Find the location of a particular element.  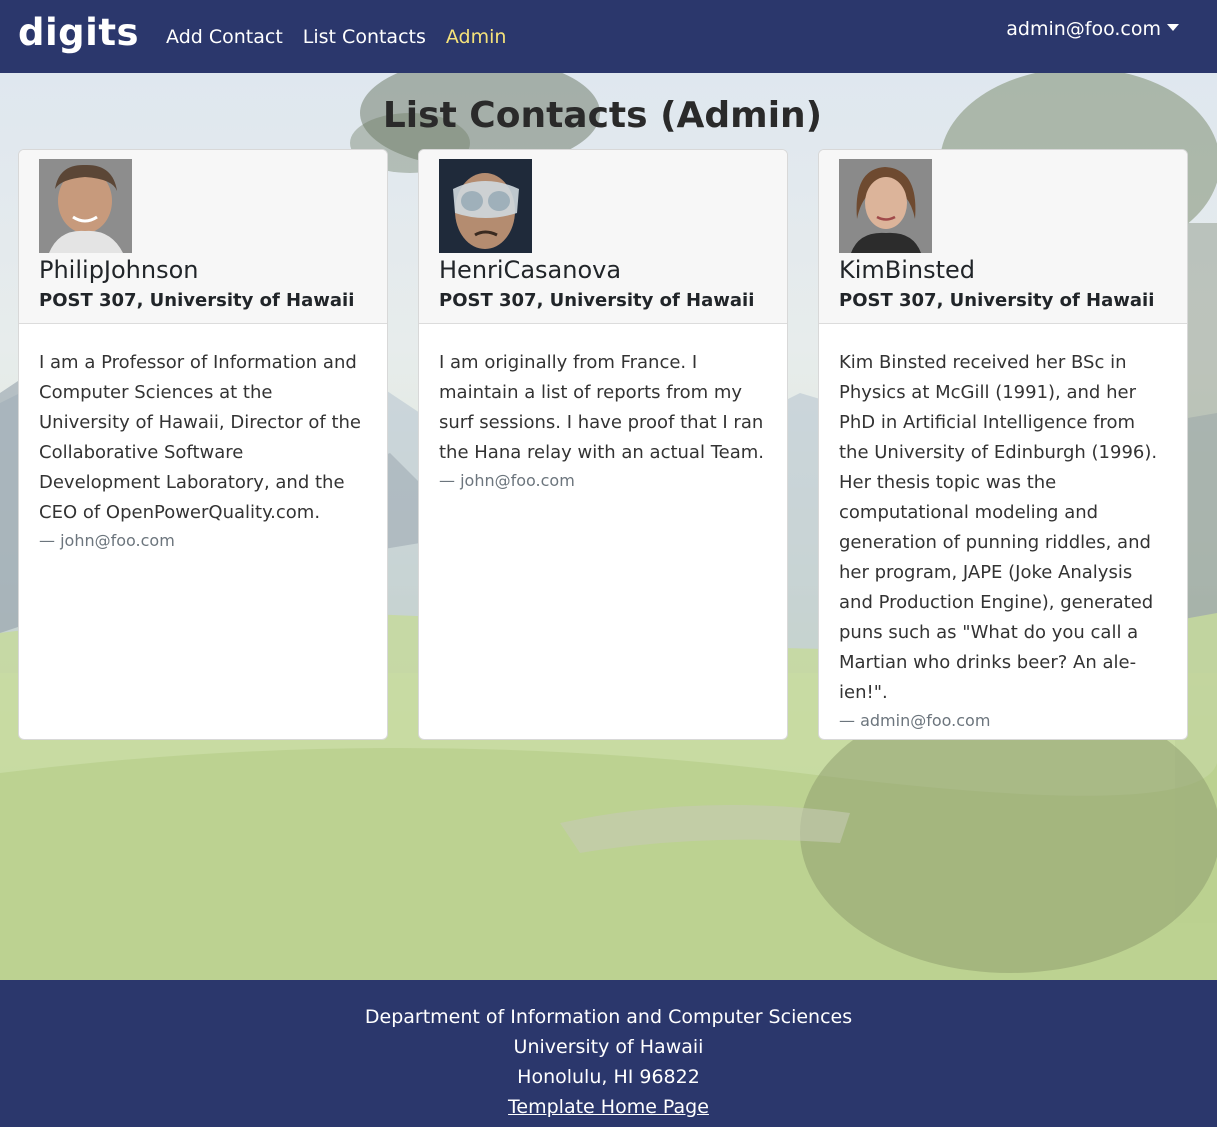

nav-add-contact: Add Contact is located at coordinates (224, 37).